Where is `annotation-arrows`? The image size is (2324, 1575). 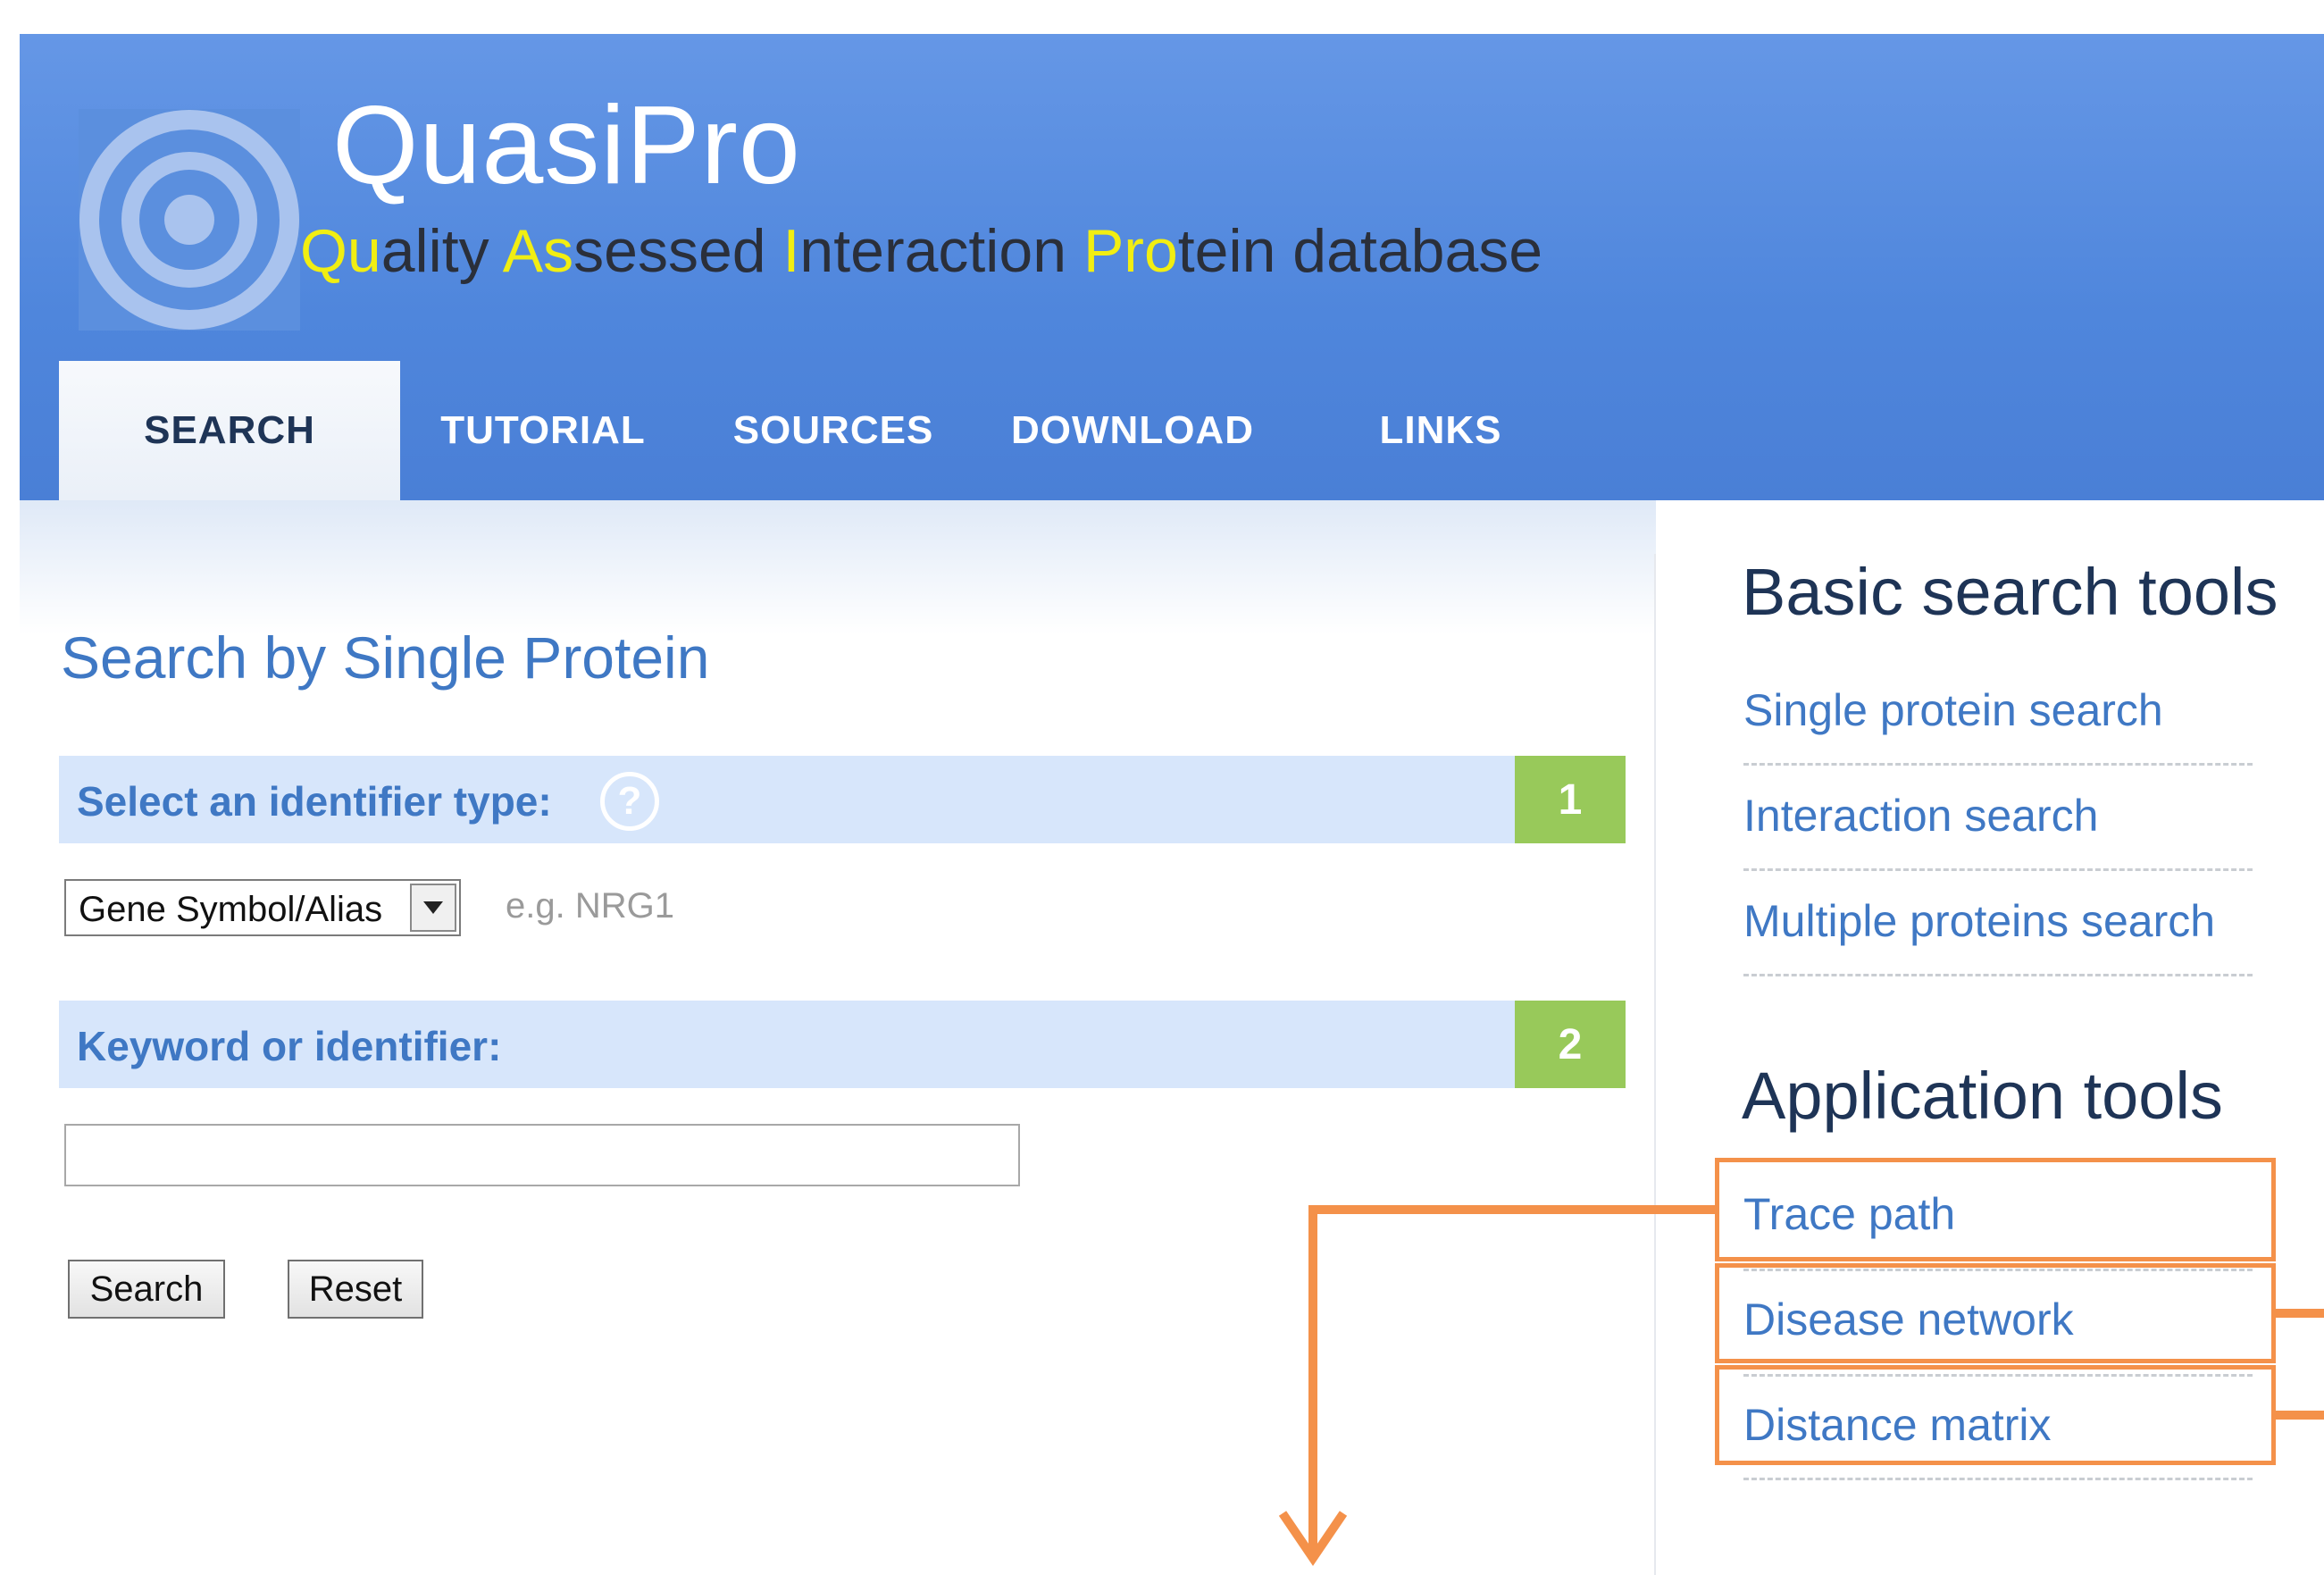 annotation-arrows is located at coordinates (1801, 1385).